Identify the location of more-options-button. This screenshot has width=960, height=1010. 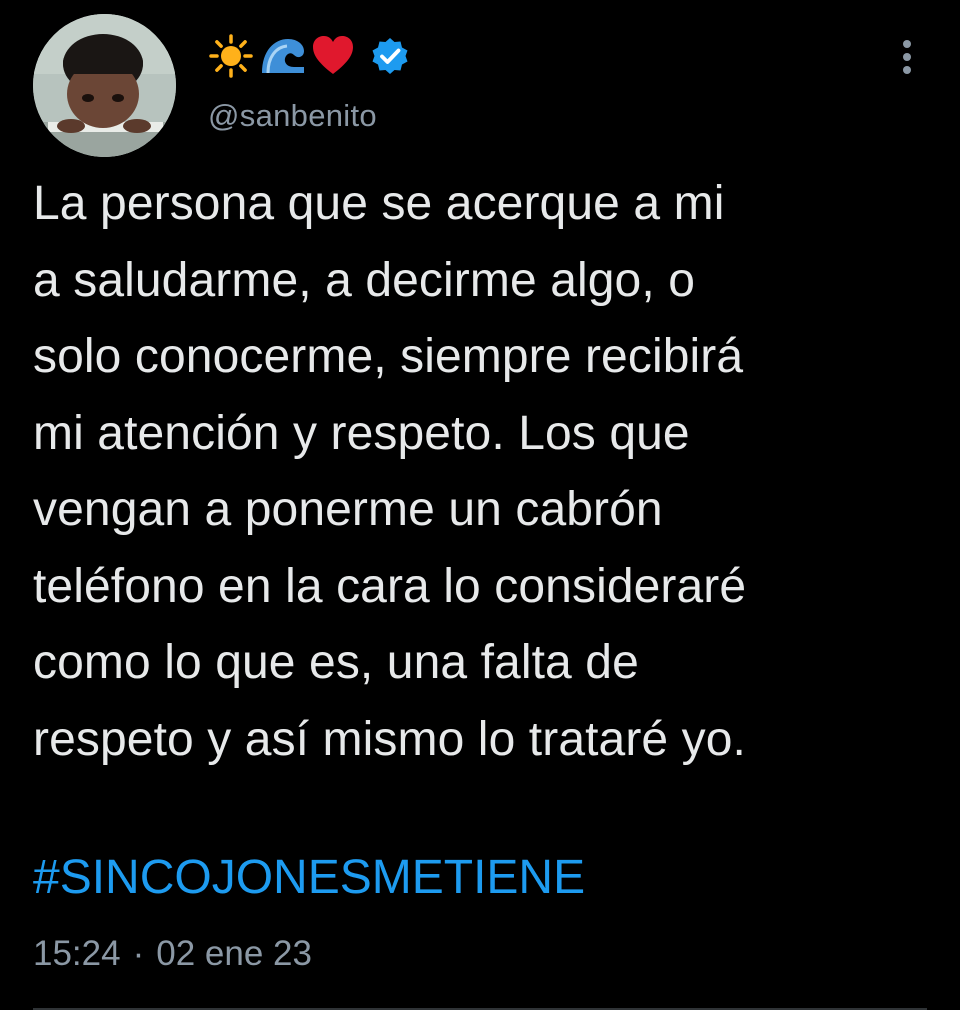
(907, 57).